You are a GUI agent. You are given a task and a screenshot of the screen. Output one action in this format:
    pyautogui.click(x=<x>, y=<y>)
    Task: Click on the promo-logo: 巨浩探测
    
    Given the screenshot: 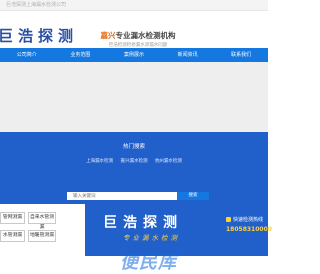 What is the action you would take?
    pyautogui.click(x=143, y=223)
    